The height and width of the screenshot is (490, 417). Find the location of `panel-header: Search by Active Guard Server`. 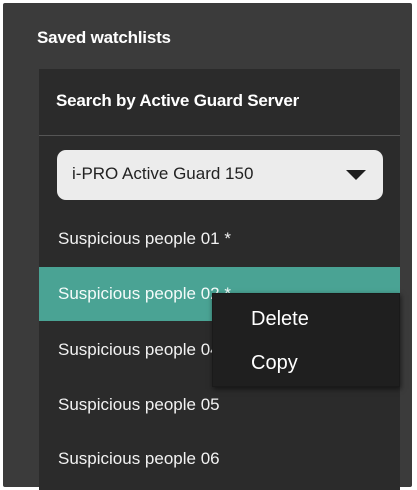

panel-header: Search by Active Guard Server is located at coordinates (219, 102).